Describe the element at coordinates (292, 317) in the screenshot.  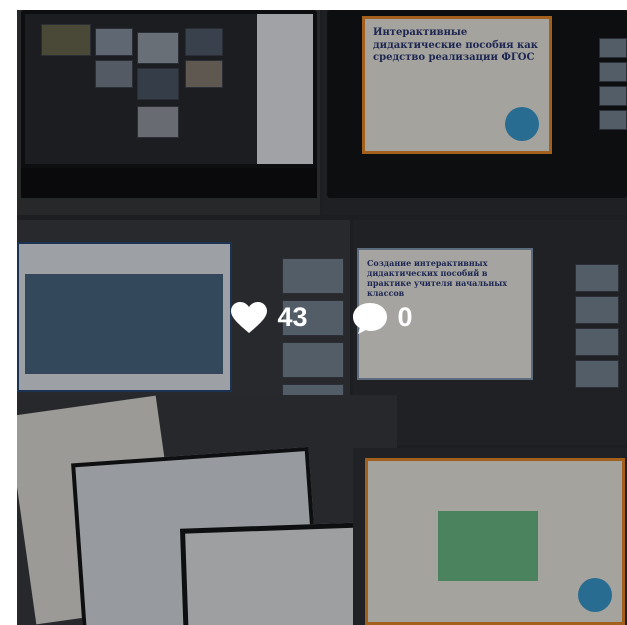
I see `like-count-value: 43` at that location.